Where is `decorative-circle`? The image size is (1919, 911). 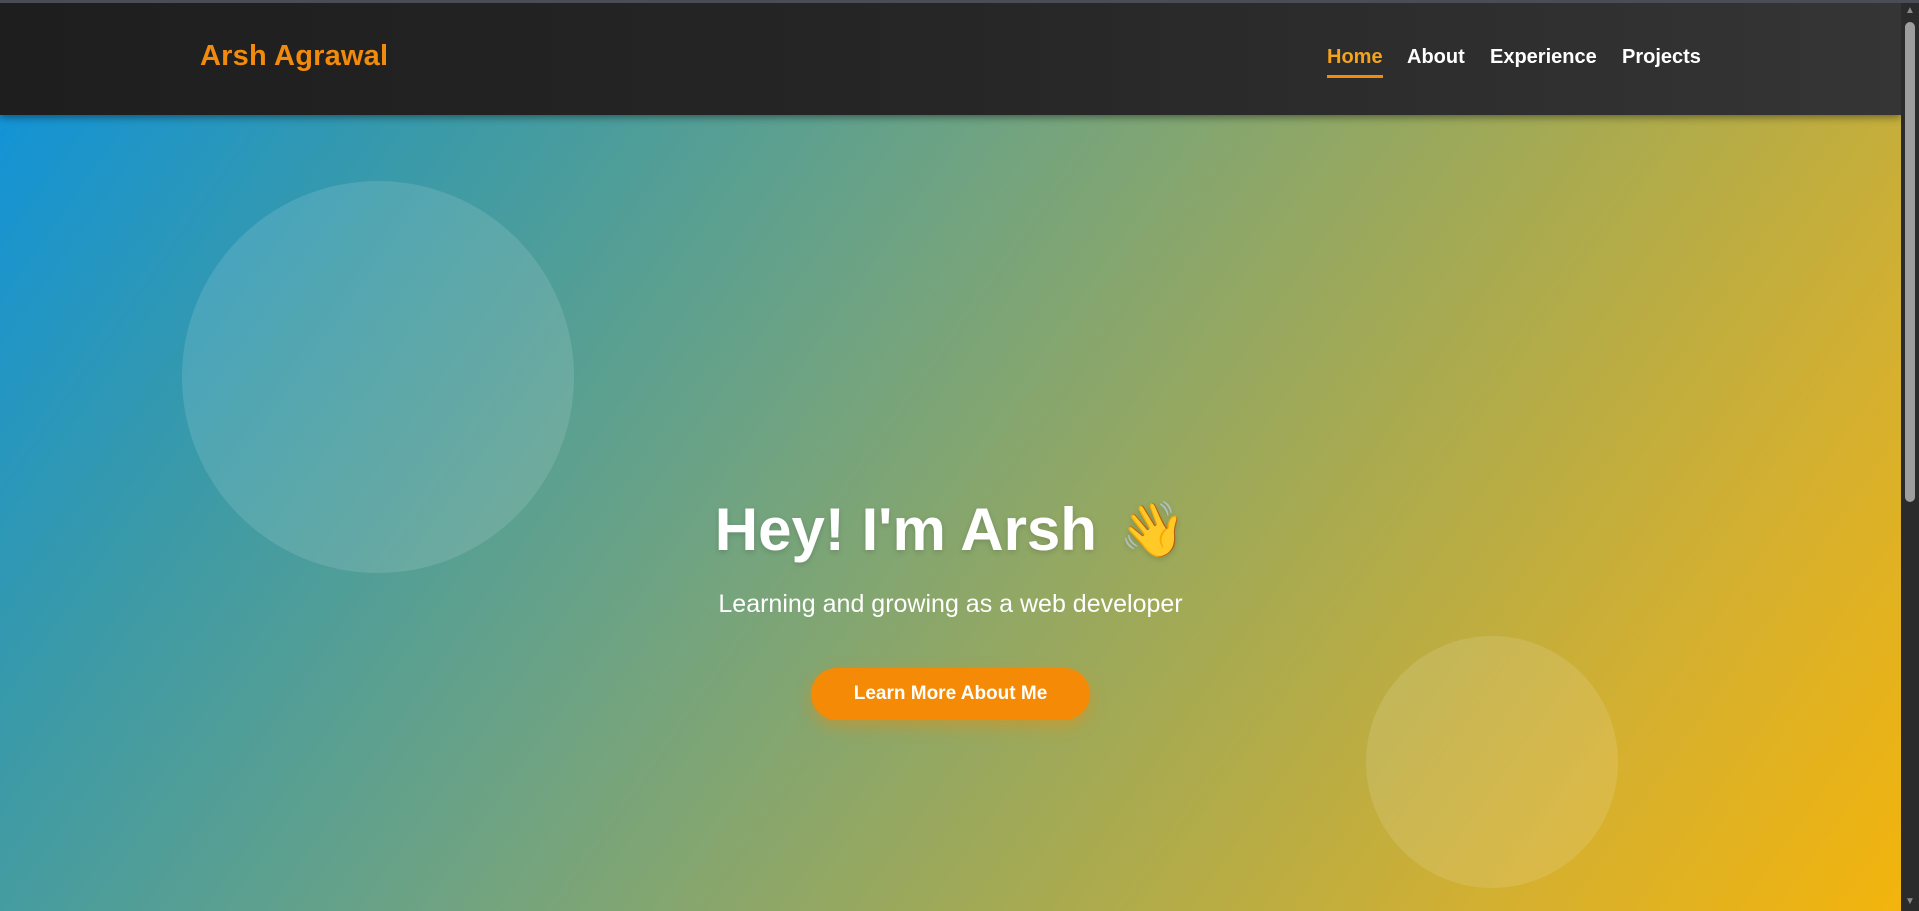
decorative-circle is located at coordinates (1492, 762).